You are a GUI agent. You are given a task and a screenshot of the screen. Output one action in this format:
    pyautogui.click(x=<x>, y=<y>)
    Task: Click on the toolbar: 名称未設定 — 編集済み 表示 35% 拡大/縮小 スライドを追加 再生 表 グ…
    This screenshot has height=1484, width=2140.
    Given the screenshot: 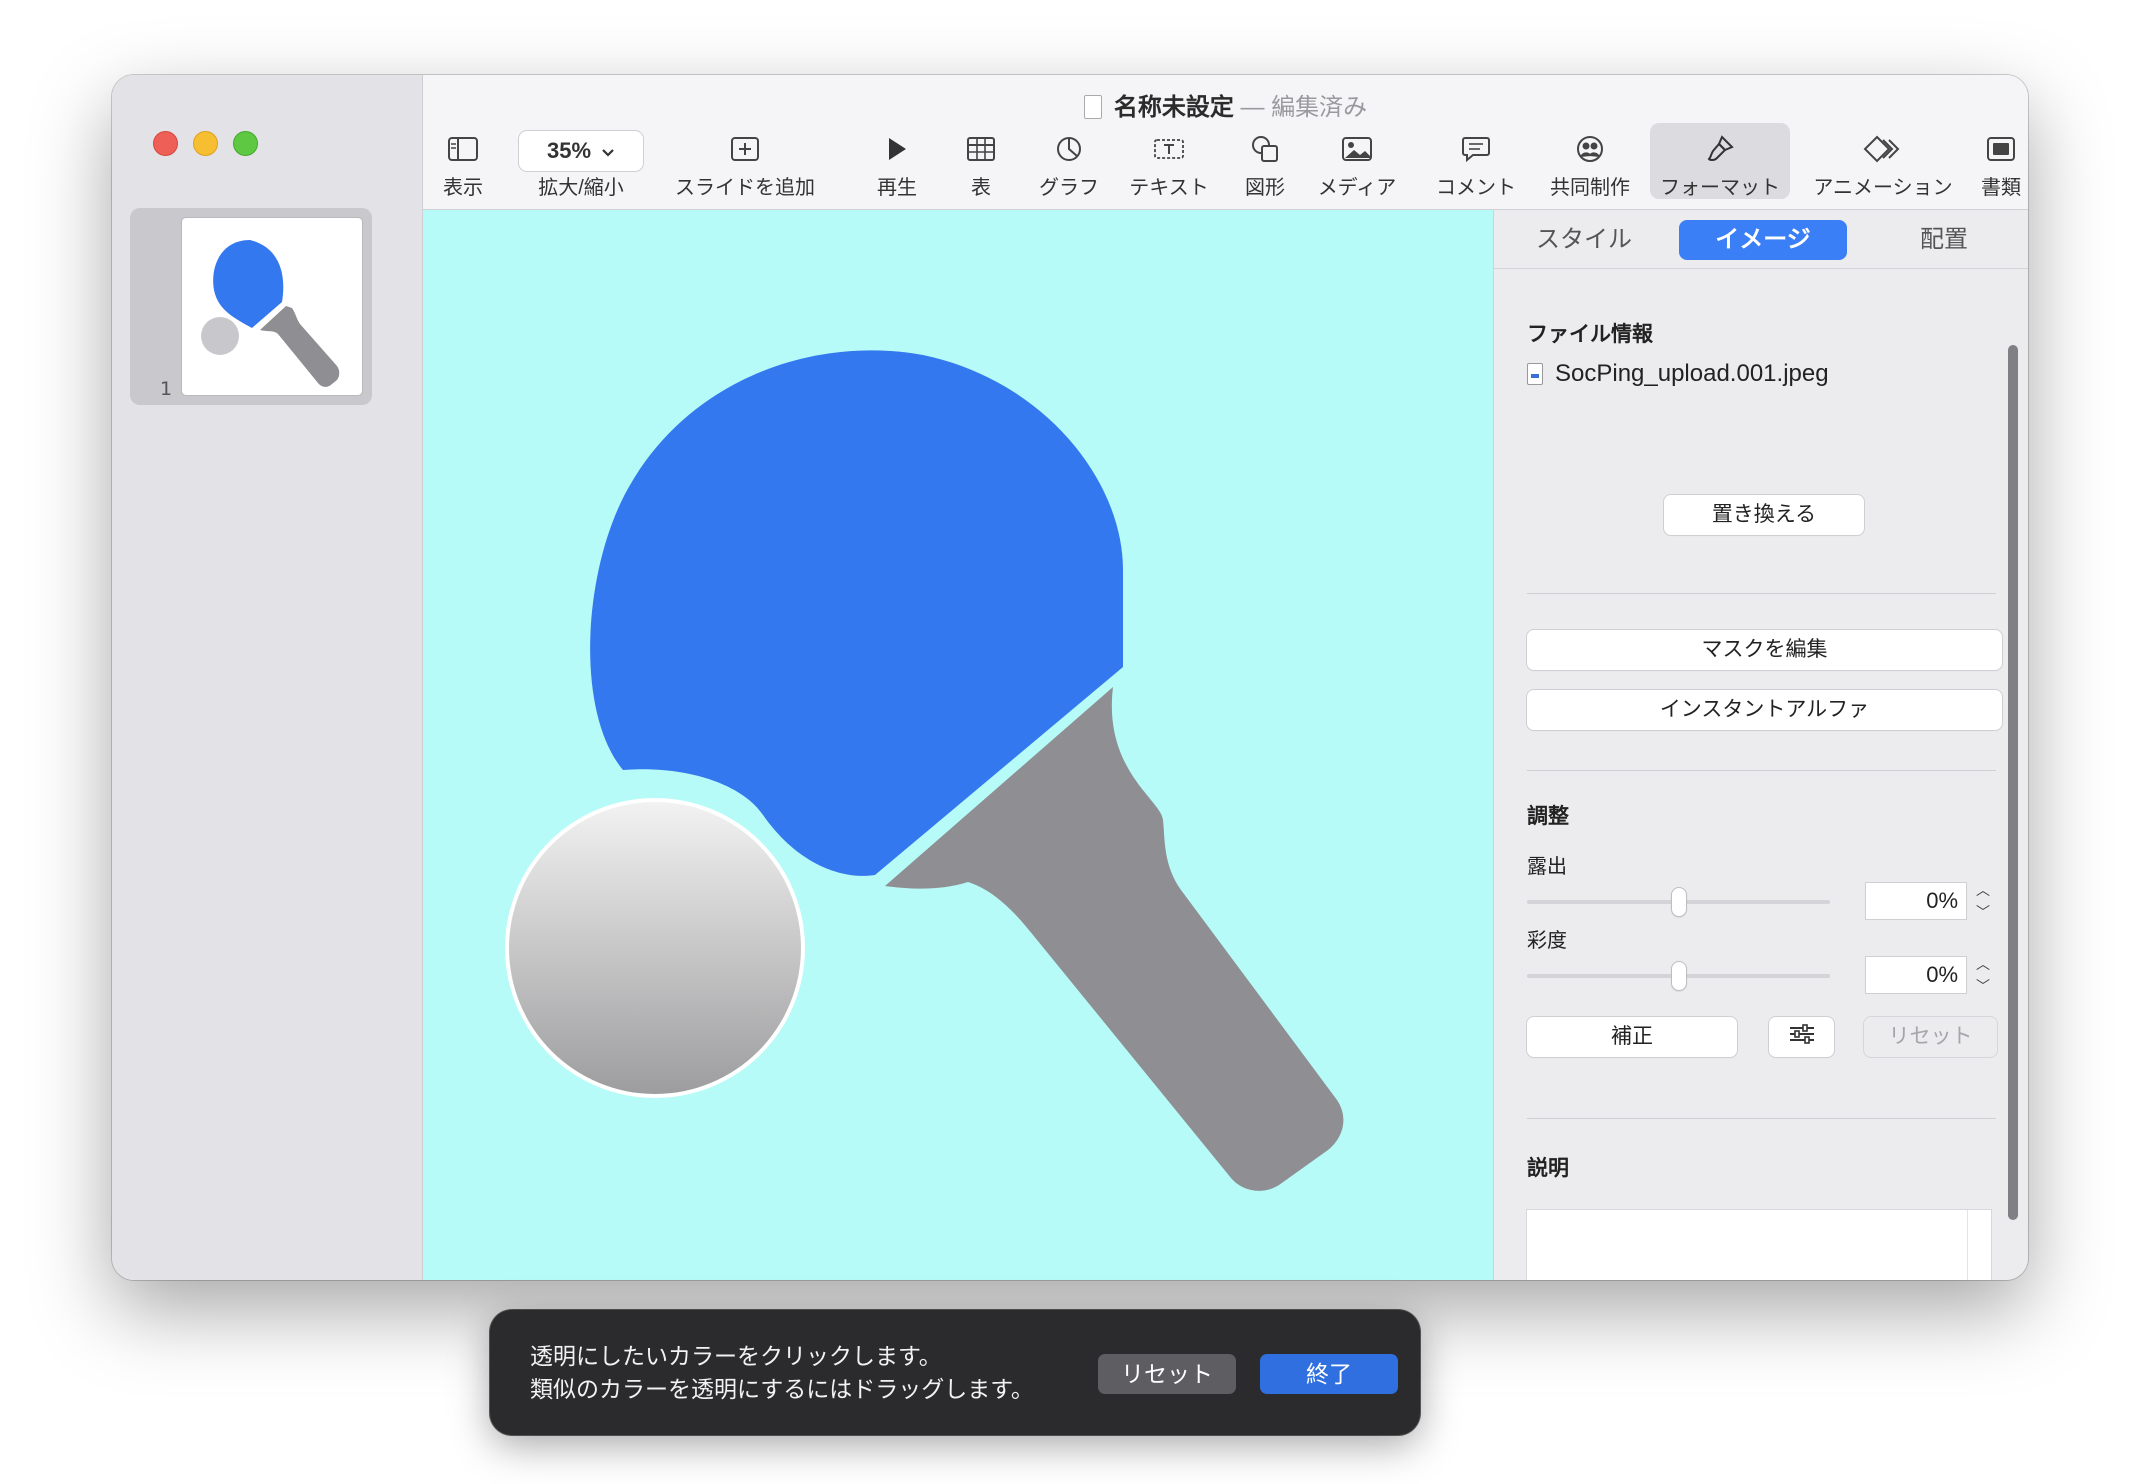 What is the action you would take?
    pyautogui.click(x=1225, y=142)
    